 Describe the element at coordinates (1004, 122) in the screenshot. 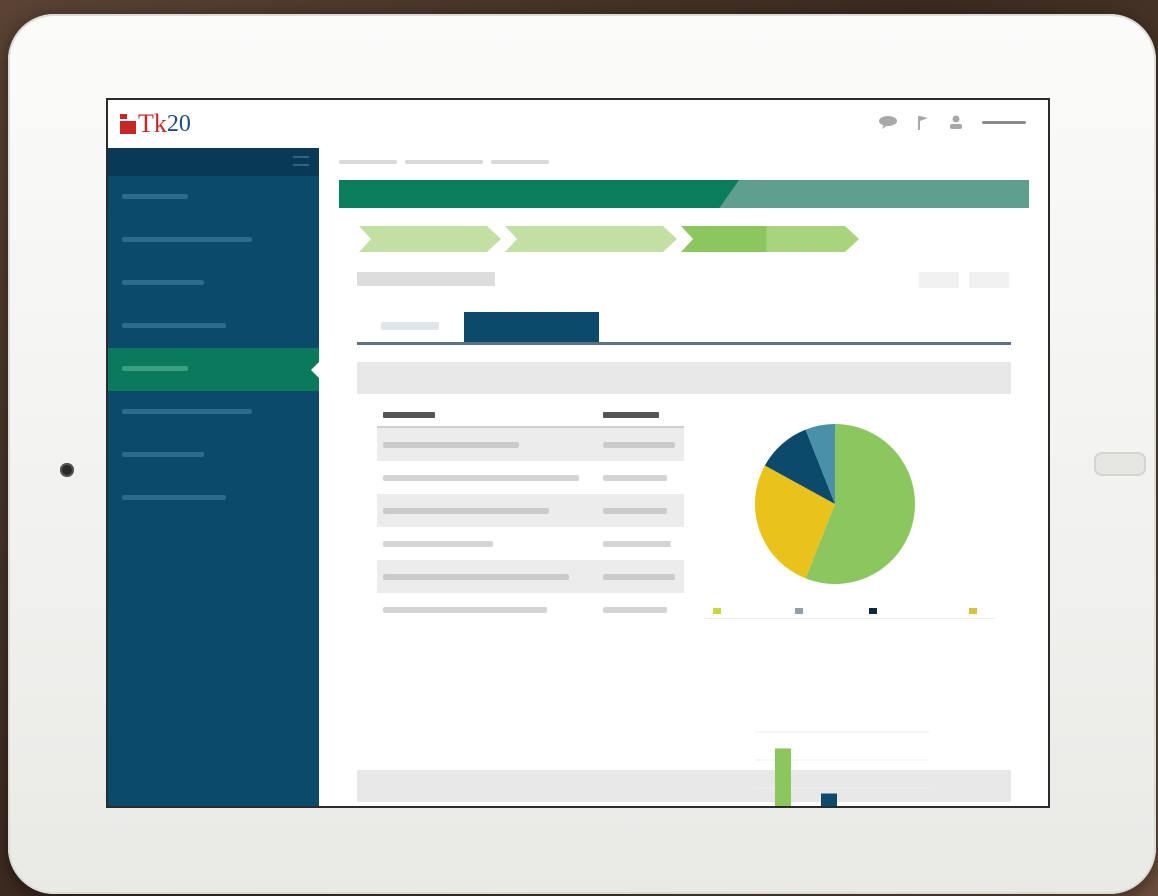

I see `user-name-placeholder` at that location.